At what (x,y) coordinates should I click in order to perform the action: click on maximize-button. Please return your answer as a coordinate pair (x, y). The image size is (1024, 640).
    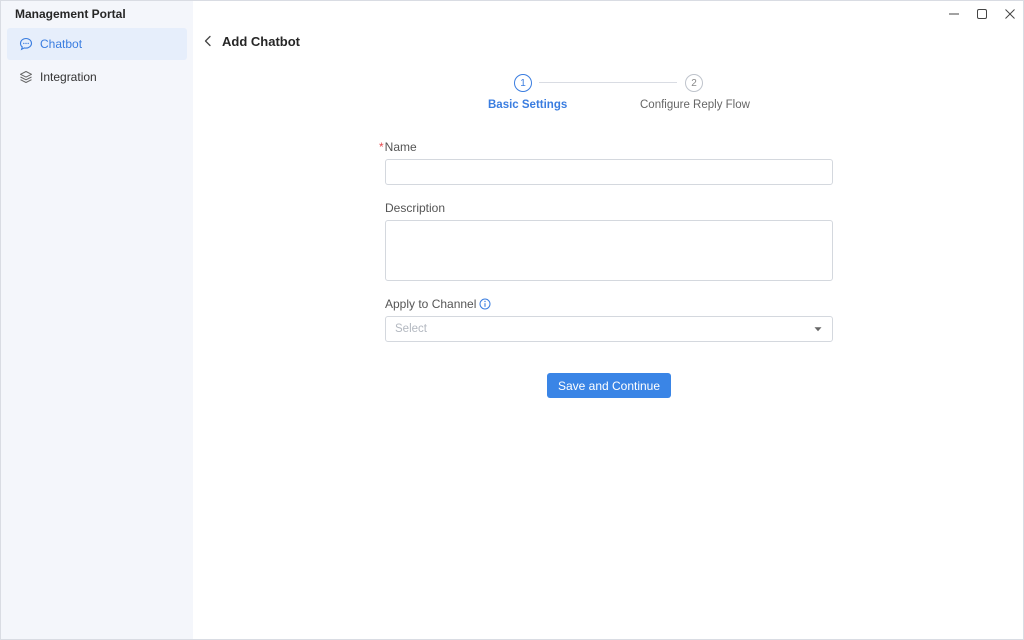
    Looking at the image, I should click on (982, 14).